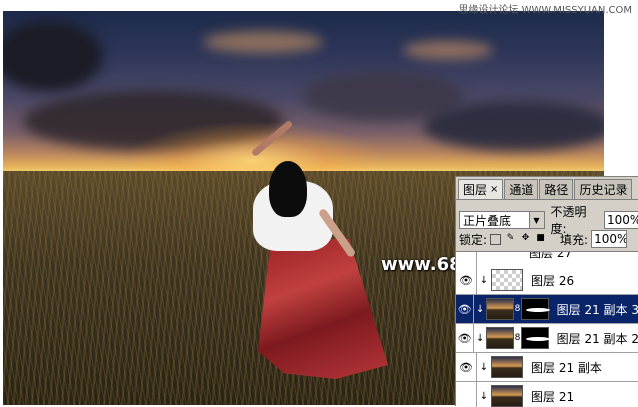  I want to click on layer-name: 图层 21 副本 2, so click(597, 338).